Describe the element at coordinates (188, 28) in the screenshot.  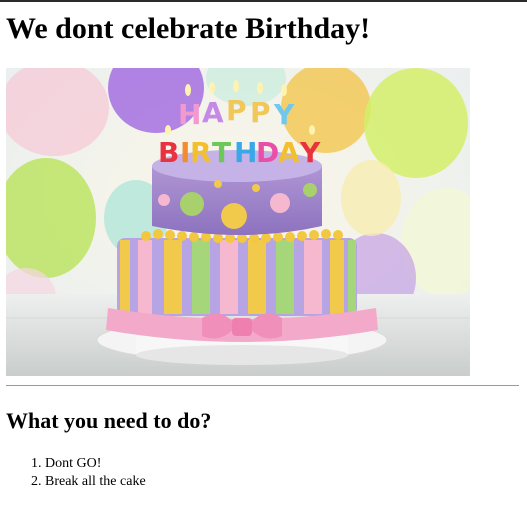
I see `page-title: We dont celebrate Birthday!` at that location.